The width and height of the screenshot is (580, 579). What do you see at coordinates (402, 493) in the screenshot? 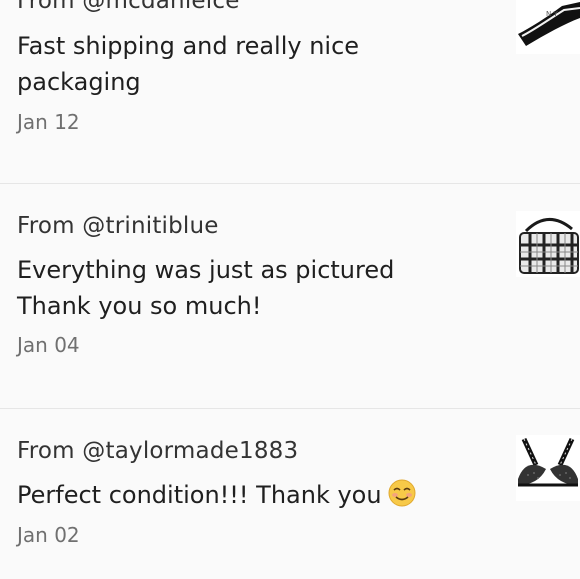
I see `smiling-face-emoji-icon` at bounding box center [402, 493].